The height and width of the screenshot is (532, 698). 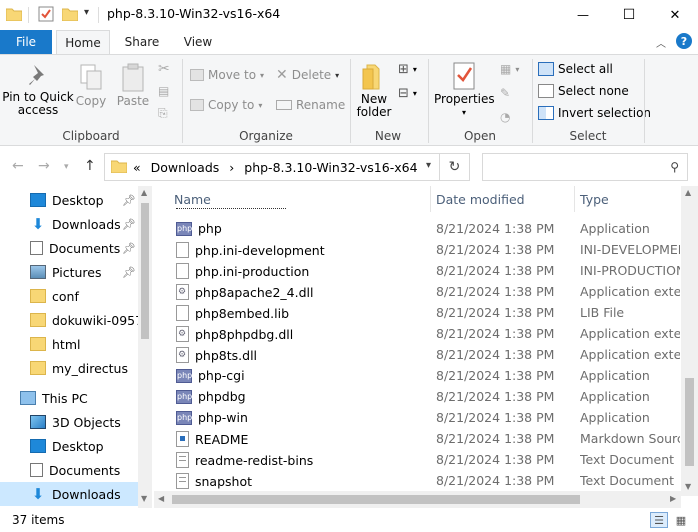 What do you see at coordinates (142, 42) in the screenshot?
I see `tab-share: Share` at bounding box center [142, 42].